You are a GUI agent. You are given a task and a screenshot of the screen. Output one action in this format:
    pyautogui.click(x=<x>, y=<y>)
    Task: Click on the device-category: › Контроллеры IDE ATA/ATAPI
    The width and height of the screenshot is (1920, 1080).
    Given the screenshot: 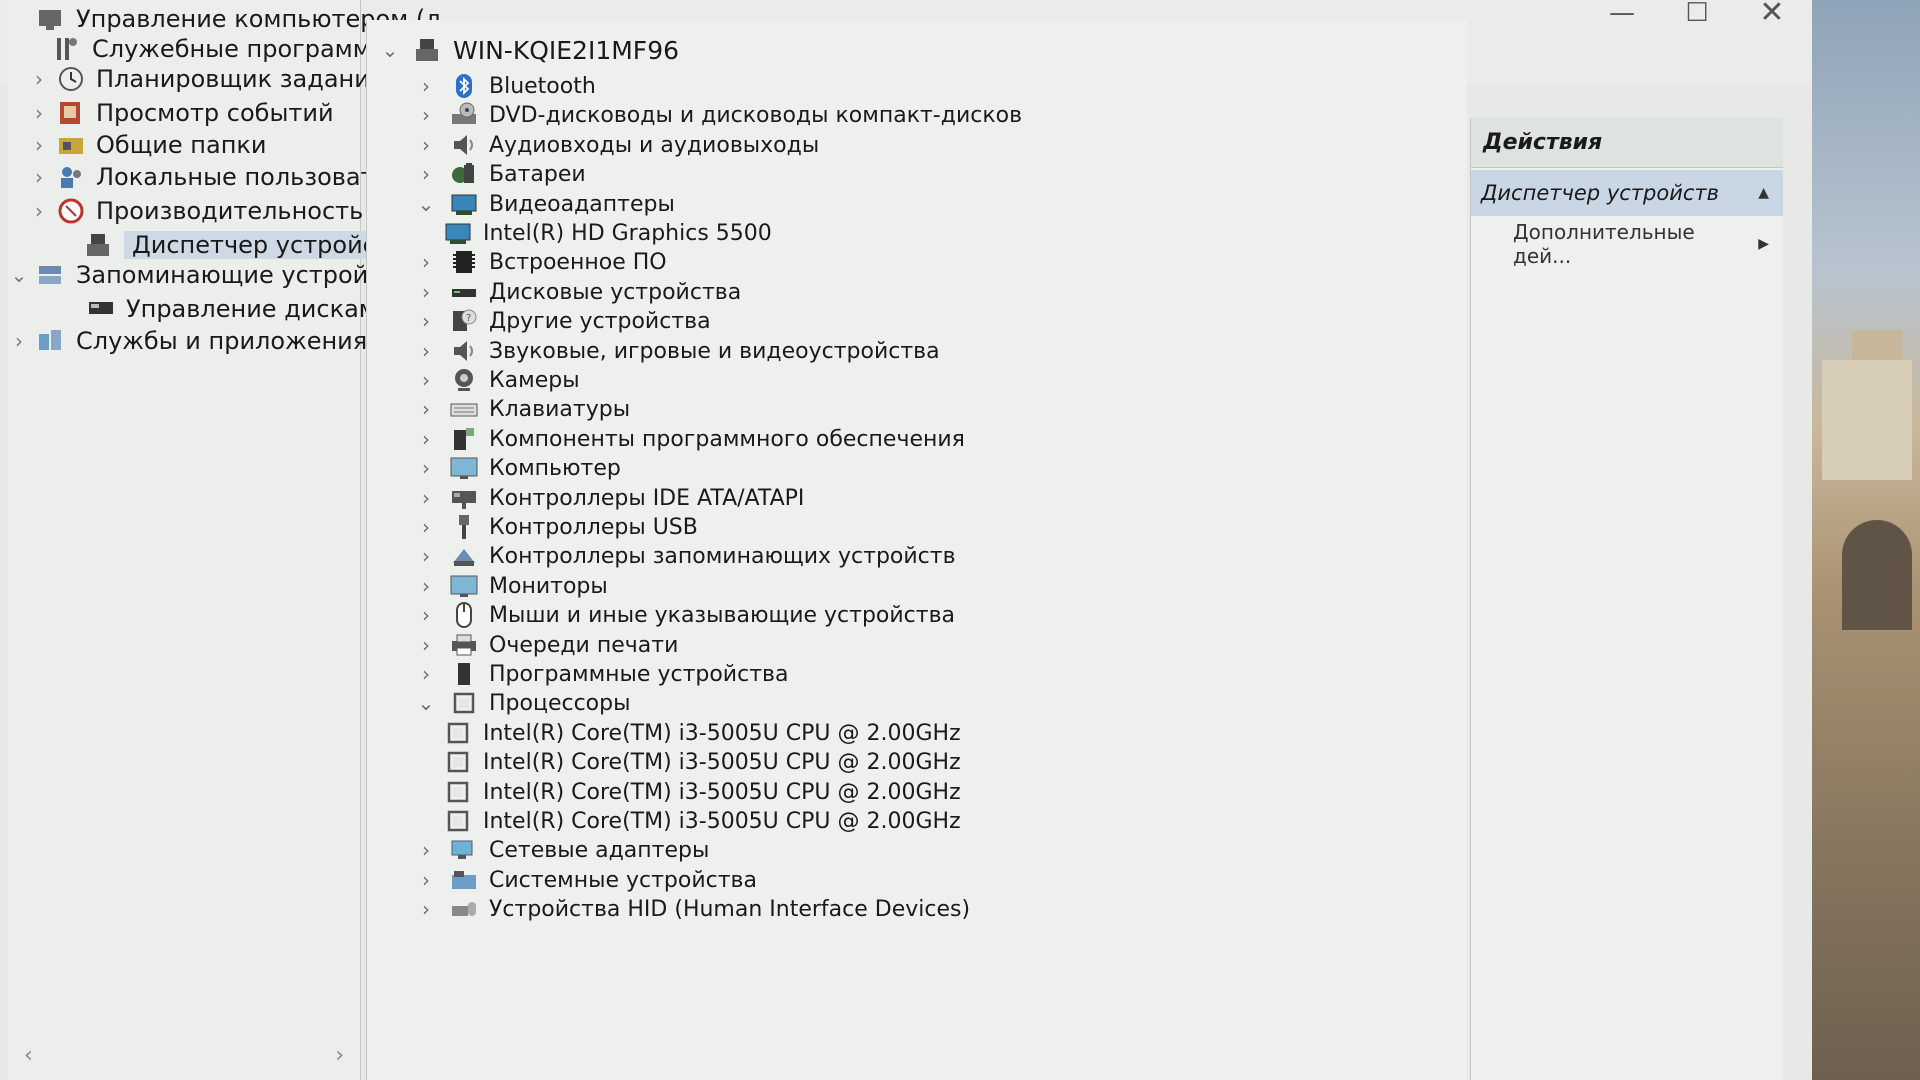 What is the action you would take?
    pyautogui.click(x=608, y=498)
    